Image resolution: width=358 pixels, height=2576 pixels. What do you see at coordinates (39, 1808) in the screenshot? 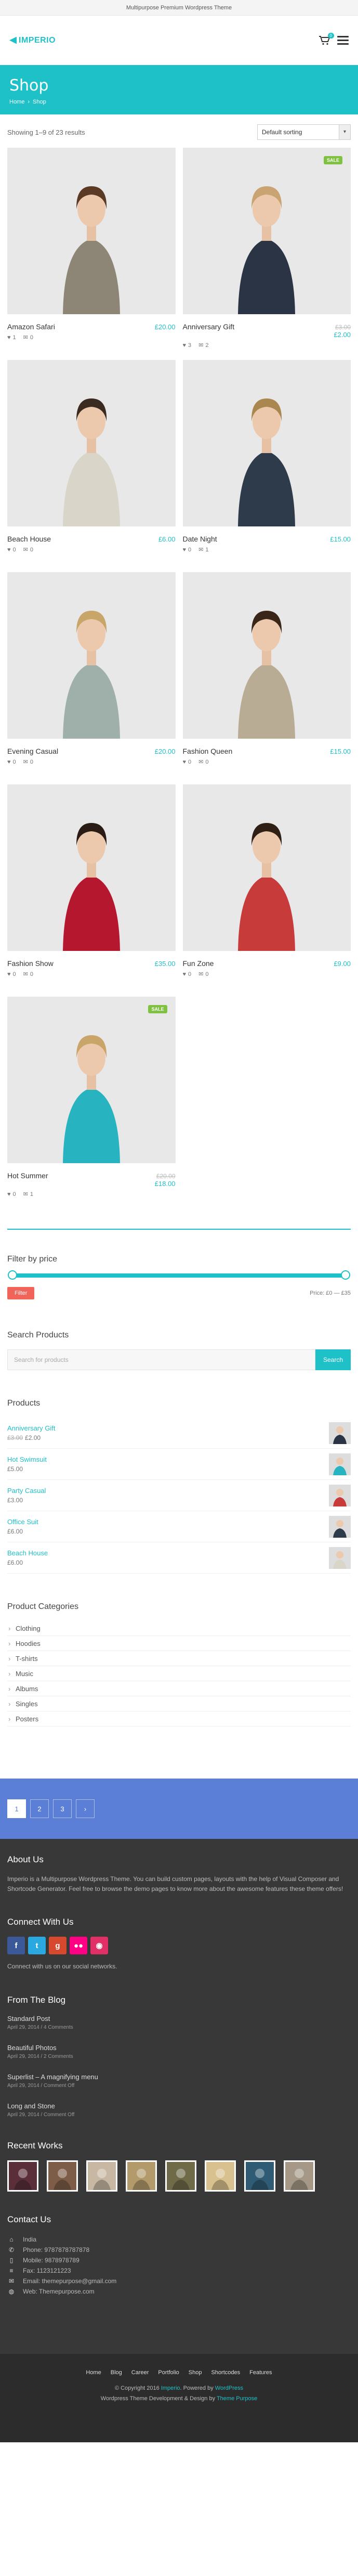
I see `page-button: 2` at bounding box center [39, 1808].